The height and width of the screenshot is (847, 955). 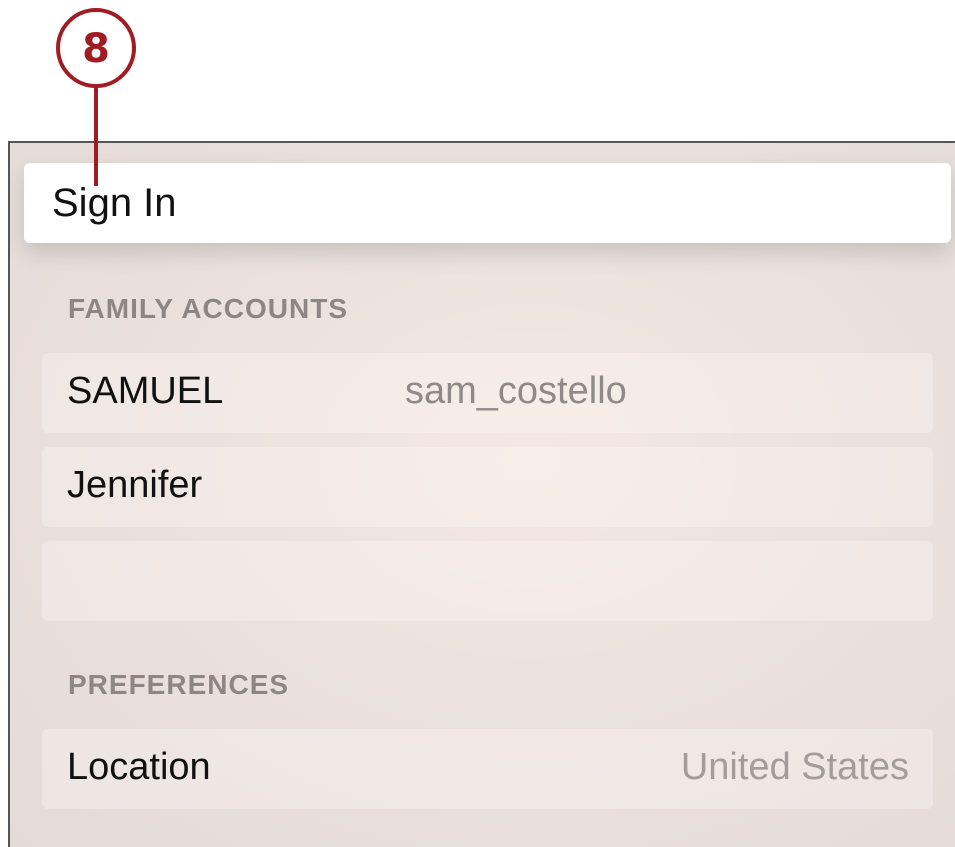 What do you see at coordinates (794, 767) in the screenshot?
I see `preference-value: United States` at bounding box center [794, 767].